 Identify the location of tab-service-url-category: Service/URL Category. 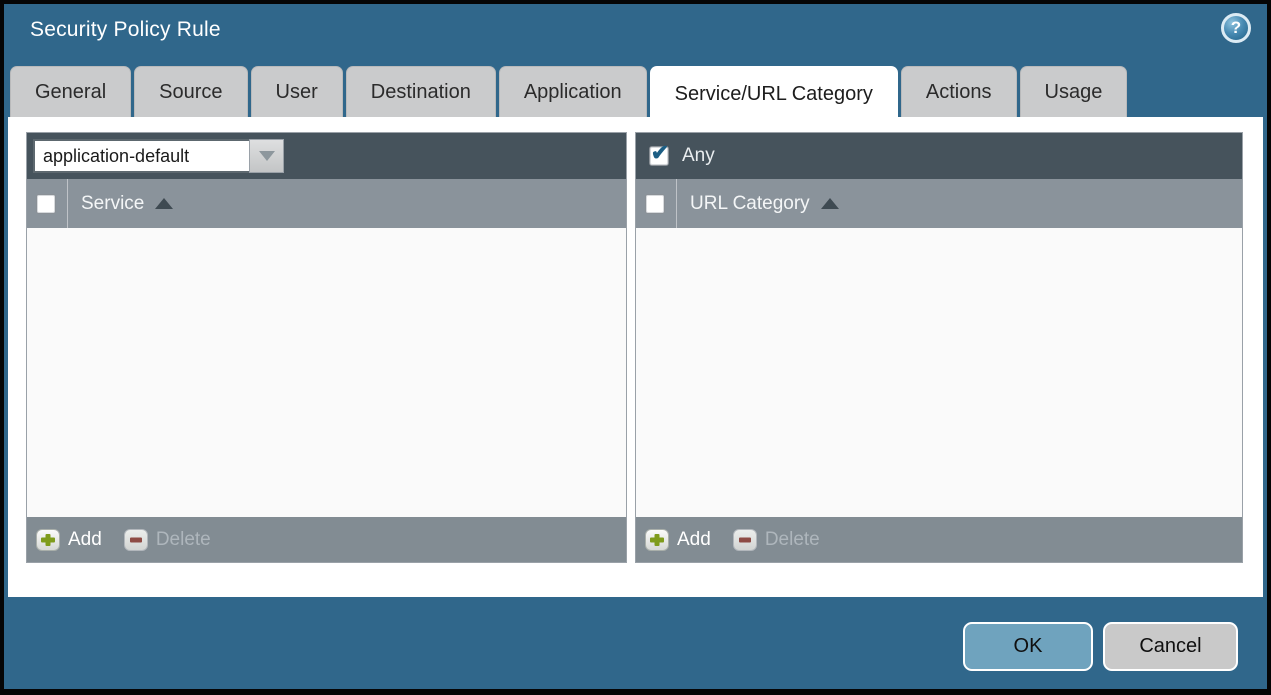
(773, 94).